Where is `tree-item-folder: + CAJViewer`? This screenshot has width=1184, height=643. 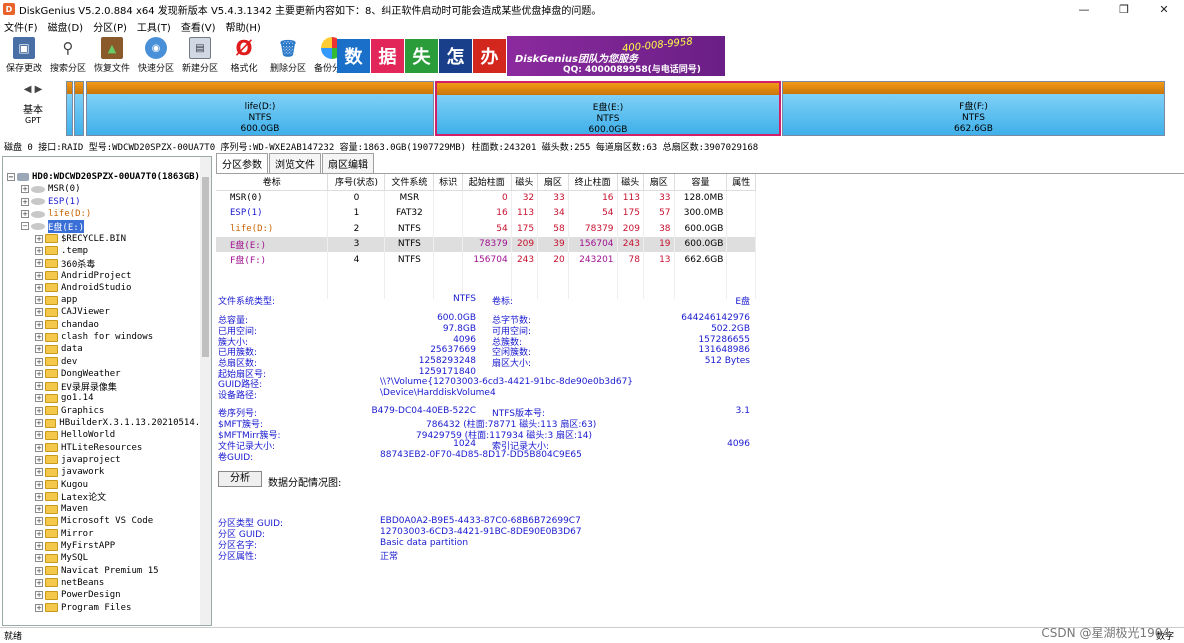 tree-item-folder: + CAJViewer is located at coordinates (109, 312).